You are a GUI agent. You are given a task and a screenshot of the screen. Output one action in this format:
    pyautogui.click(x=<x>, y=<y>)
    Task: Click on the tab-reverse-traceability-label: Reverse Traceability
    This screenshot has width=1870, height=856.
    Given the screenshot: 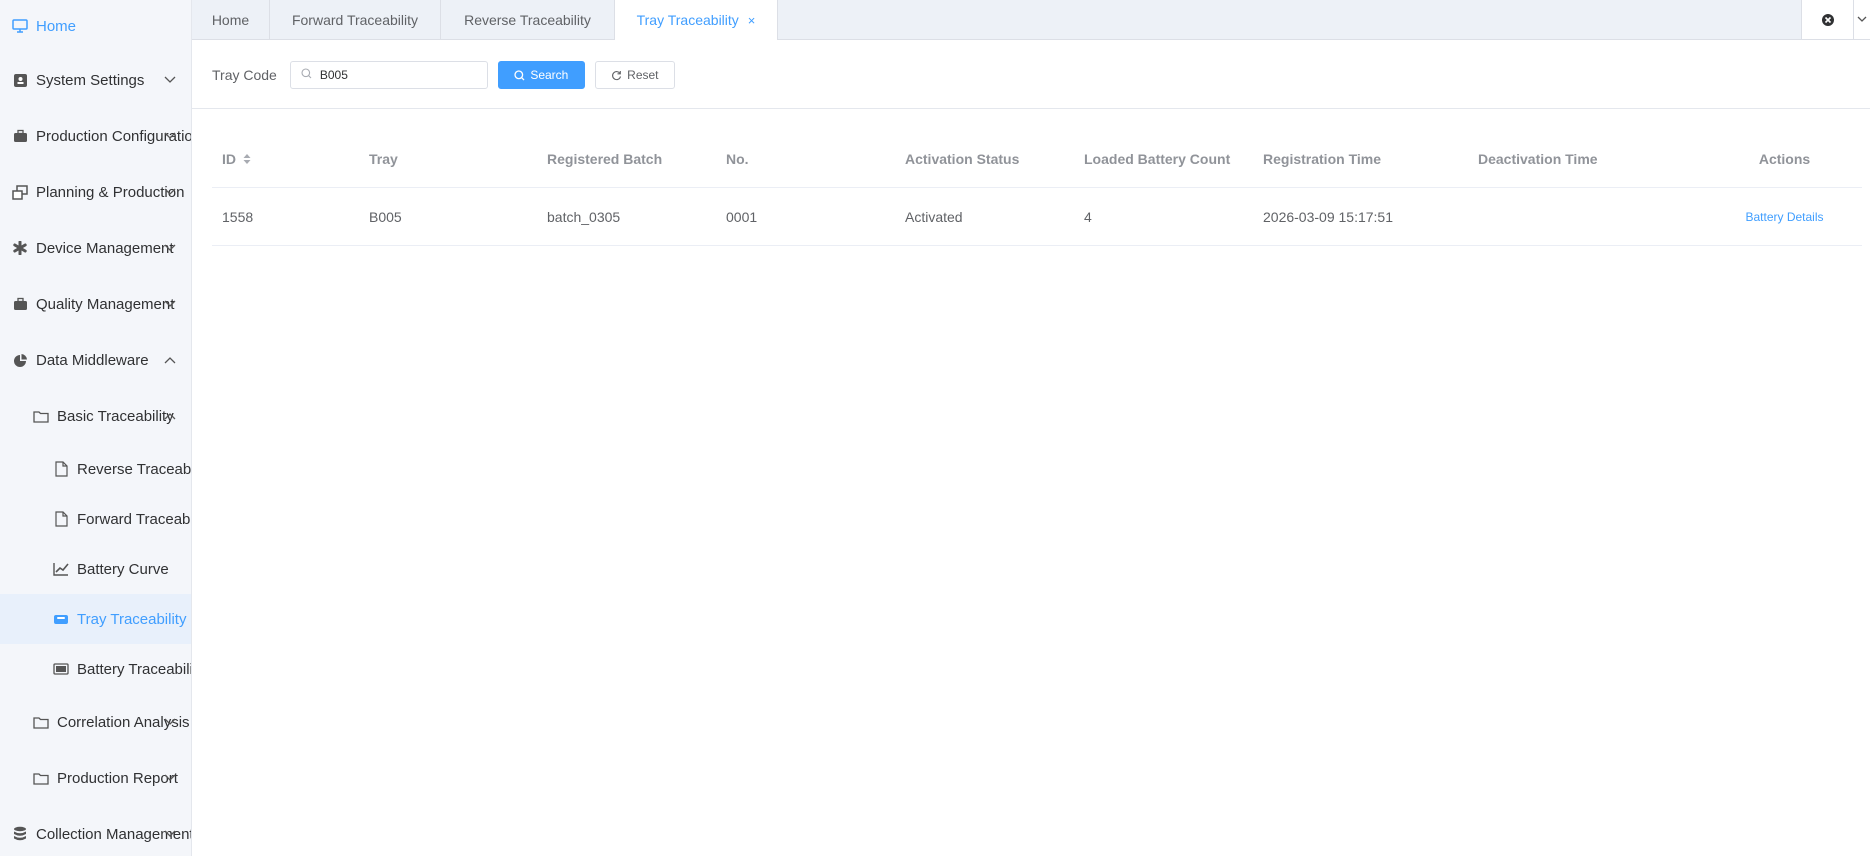 What is the action you would take?
    pyautogui.click(x=527, y=19)
    